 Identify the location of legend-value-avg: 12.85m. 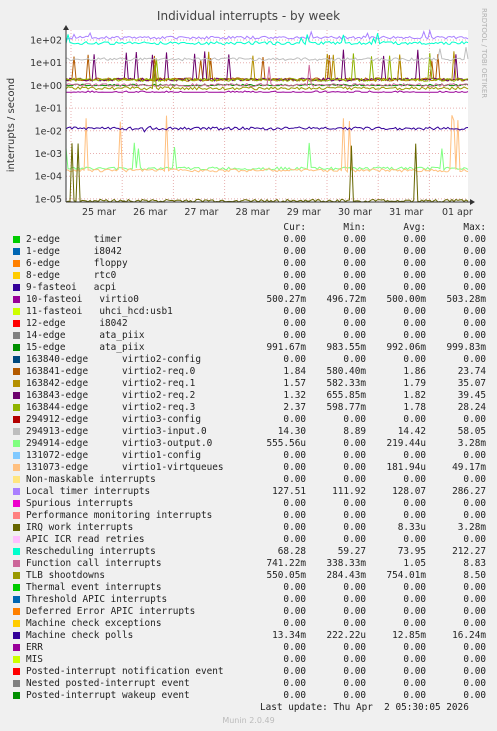
(409, 635).